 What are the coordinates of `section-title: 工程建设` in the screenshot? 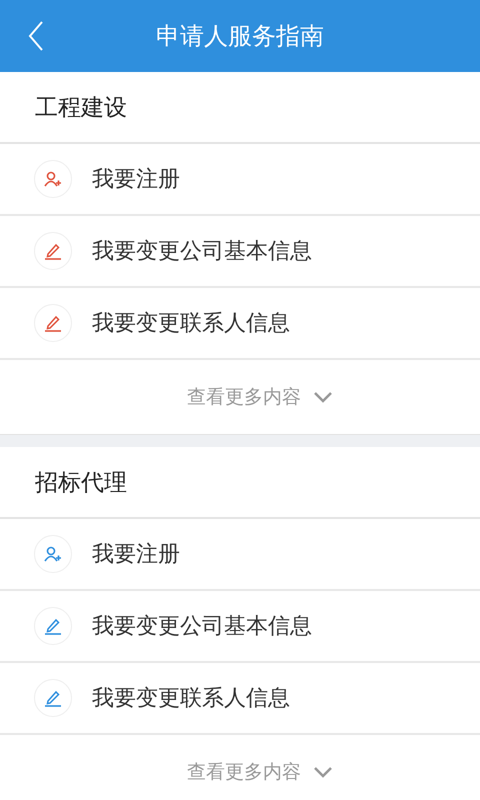 It's located at (240, 108).